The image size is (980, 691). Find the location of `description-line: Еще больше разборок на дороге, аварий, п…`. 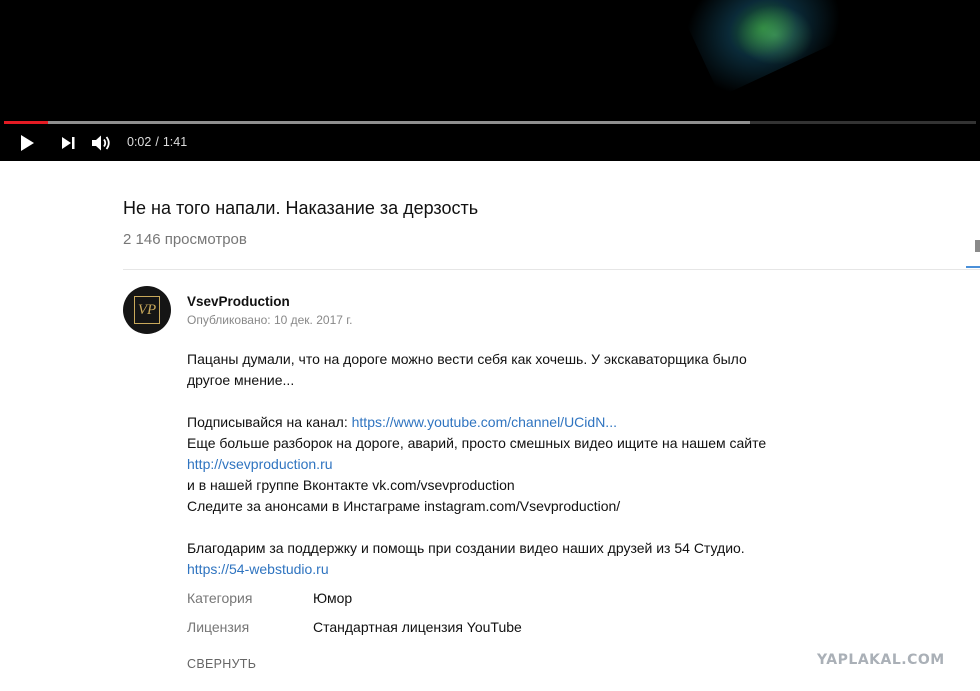

description-line: Еще больше разборок на дороге, аварий, п… is located at coordinates (477, 443).